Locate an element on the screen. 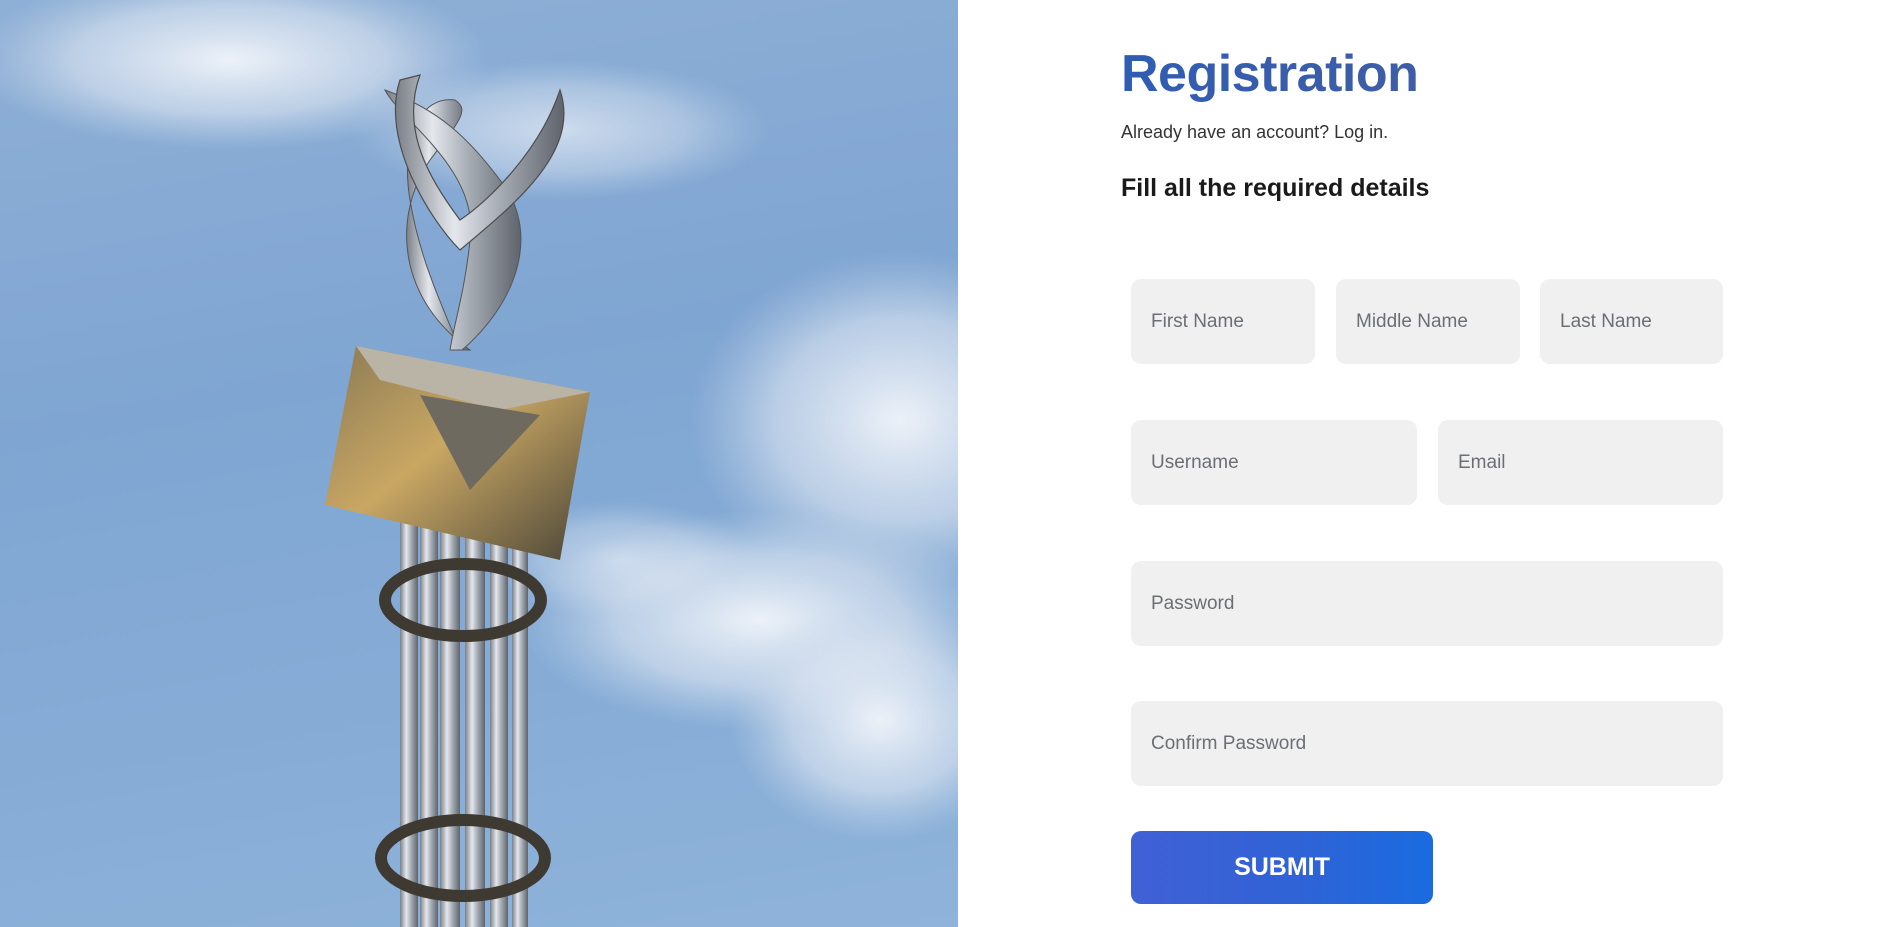 This screenshot has width=1898, height=927. middle-name-input is located at coordinates (1428, 321).